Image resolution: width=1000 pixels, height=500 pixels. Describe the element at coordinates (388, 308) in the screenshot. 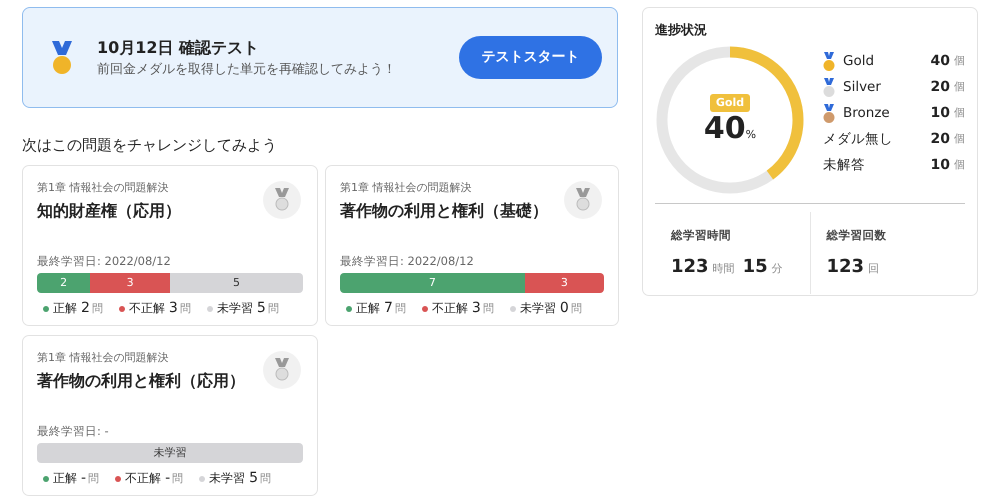

I see `legend-count: 7` at that location.